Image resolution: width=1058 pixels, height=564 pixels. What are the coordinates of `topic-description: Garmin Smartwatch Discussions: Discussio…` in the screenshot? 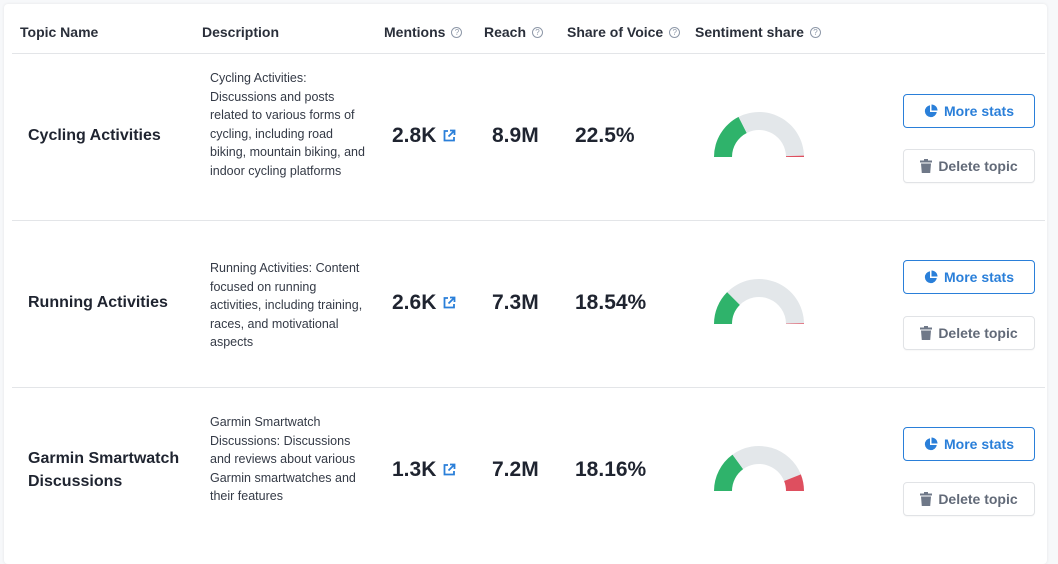 It's located at (283, 459).